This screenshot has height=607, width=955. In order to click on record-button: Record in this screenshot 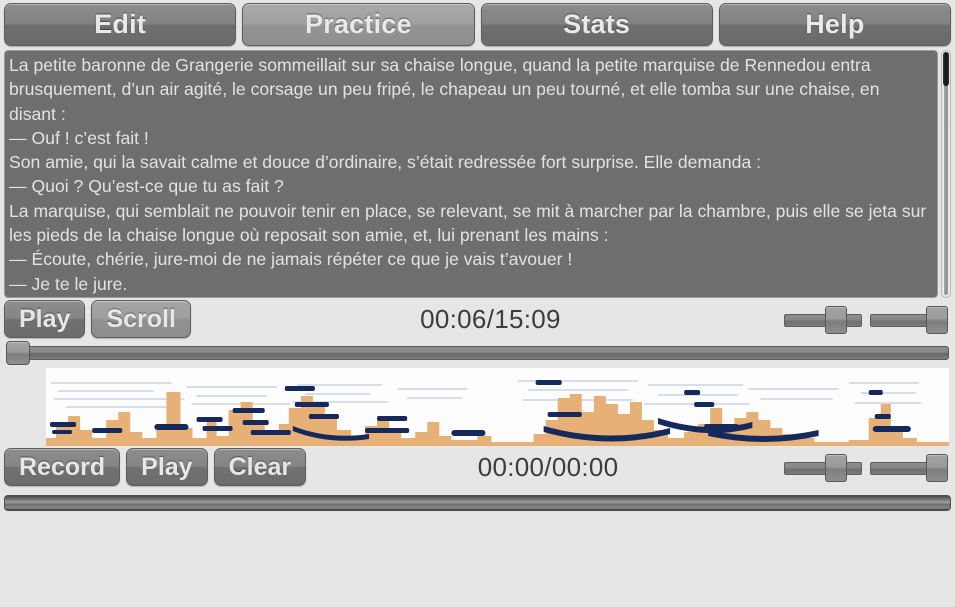, I will do `click(62, 467)`.